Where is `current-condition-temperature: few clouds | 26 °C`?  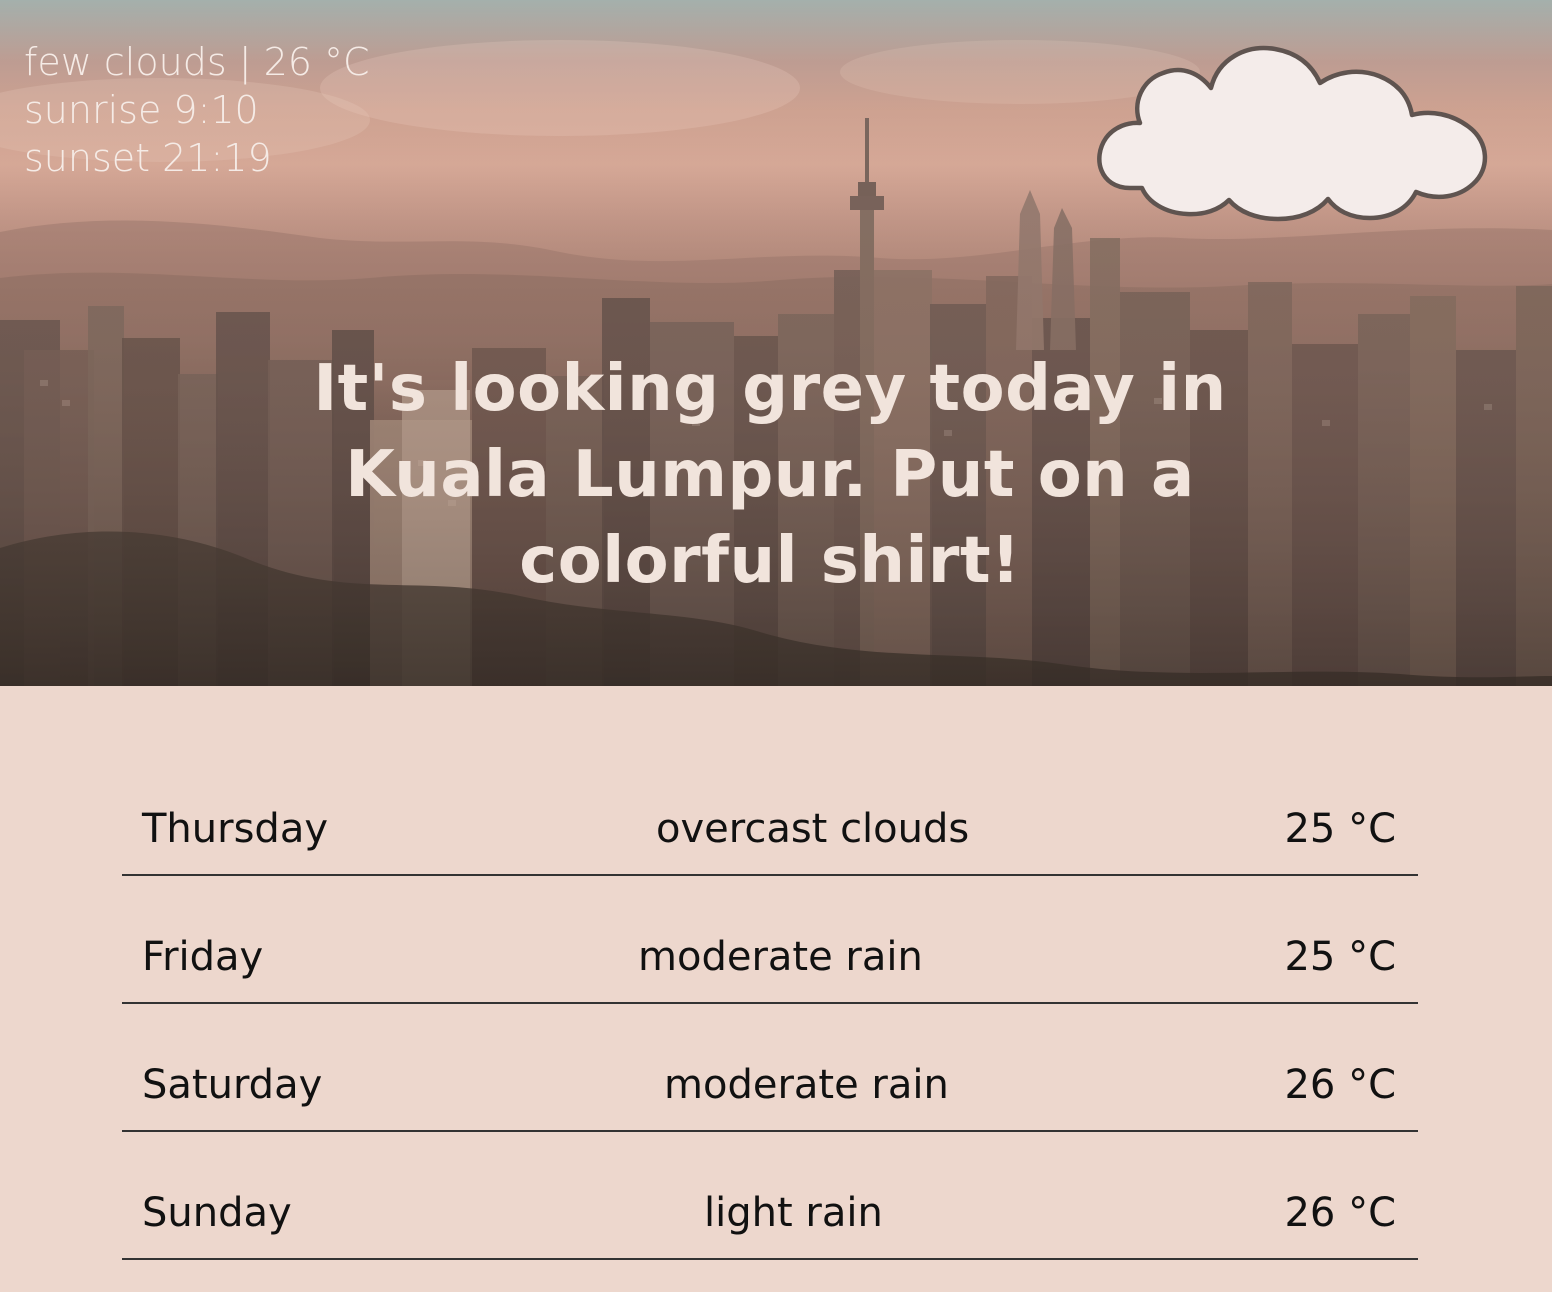
current-condition-temperature: few clouds | 26 °C is located at coordinates (197, 62).